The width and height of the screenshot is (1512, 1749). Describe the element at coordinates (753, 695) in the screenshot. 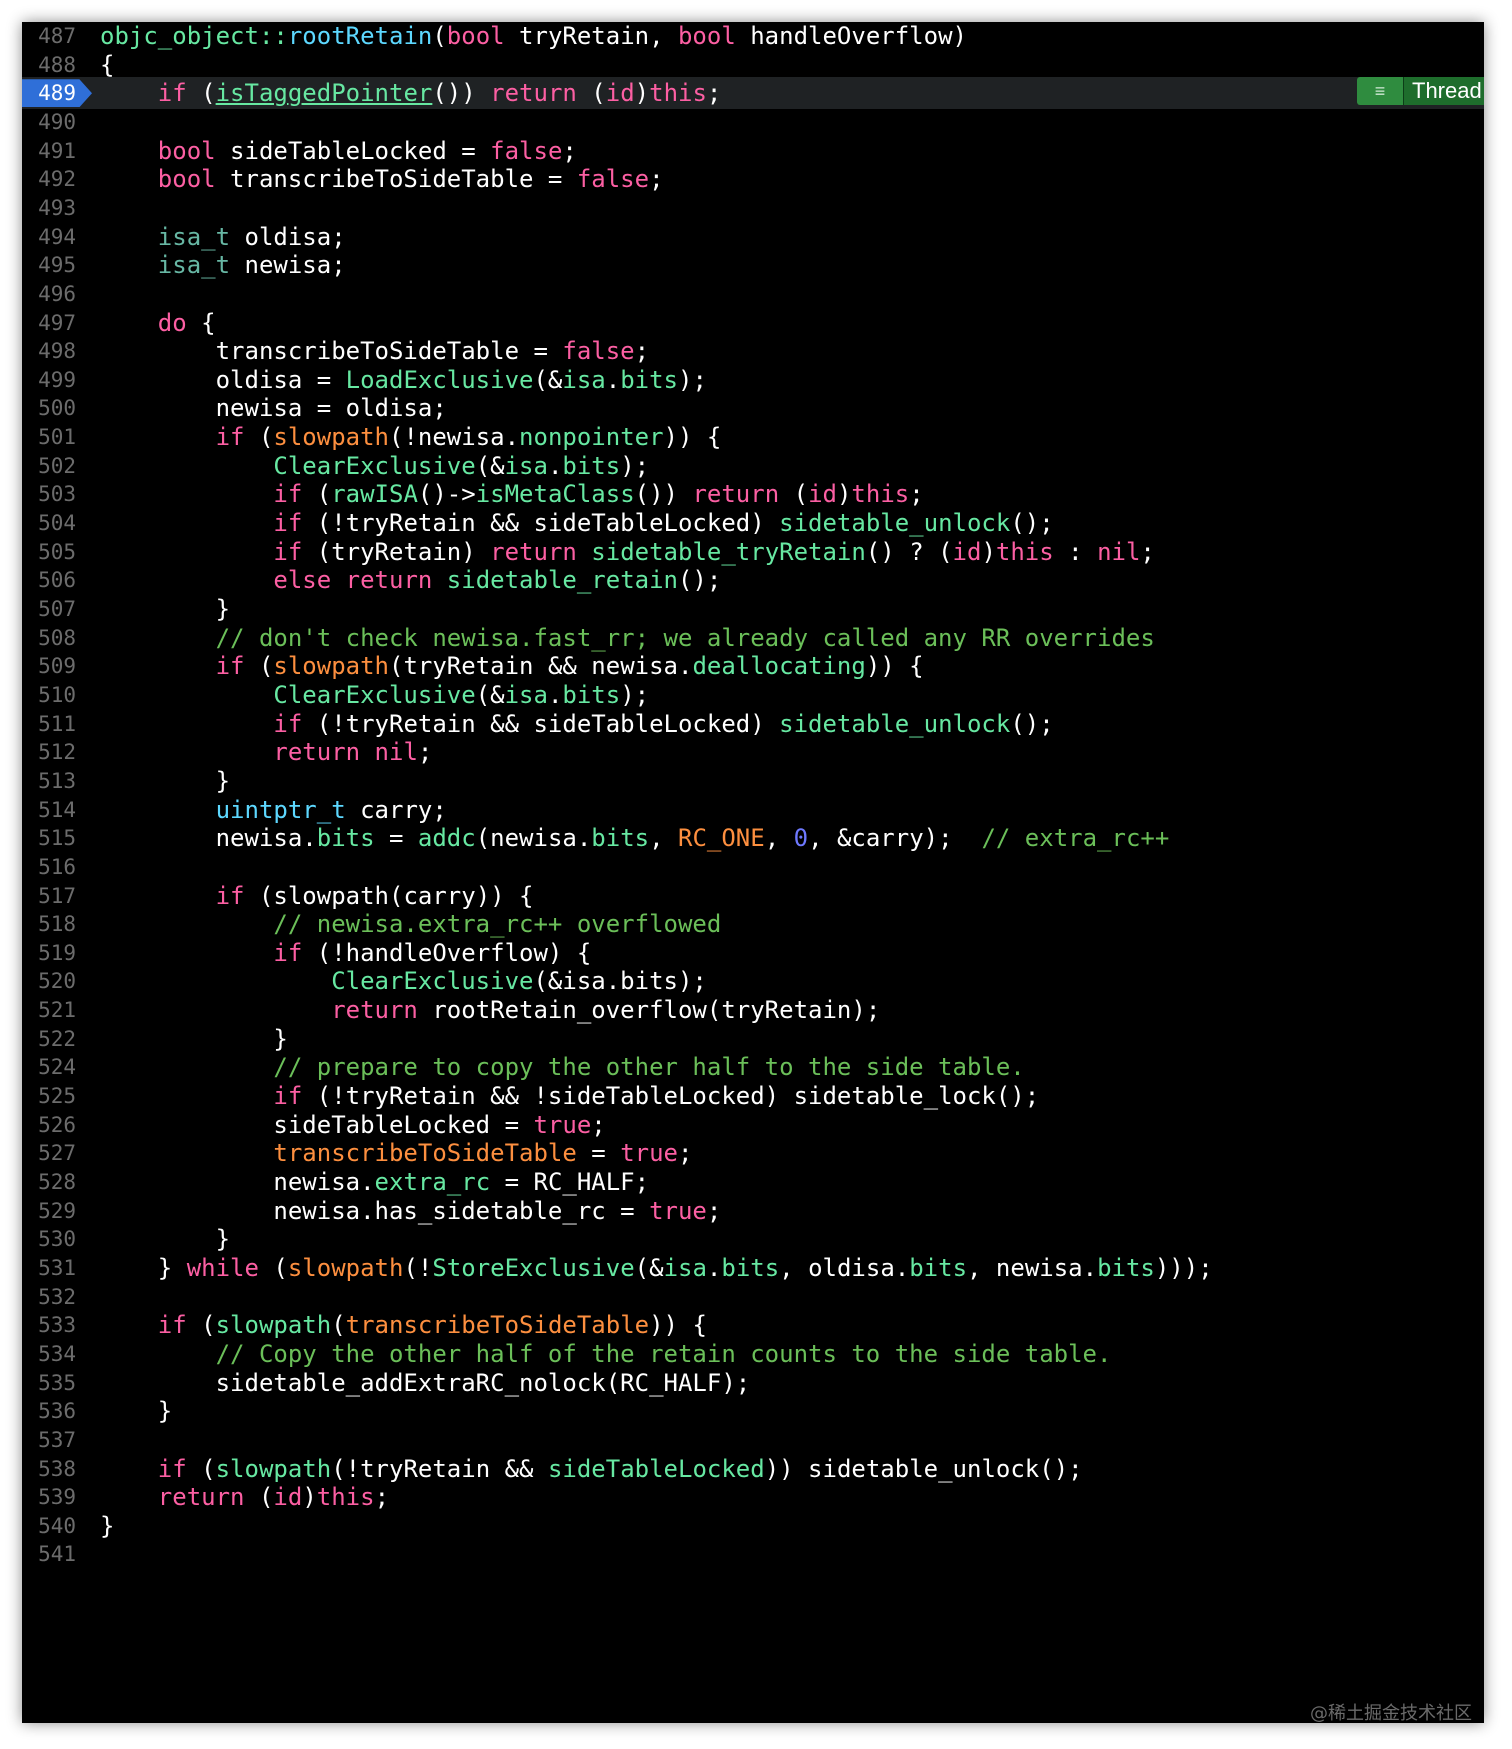

I see `code-line: 510 ClearExclusive(&isa.bits);` at that location.